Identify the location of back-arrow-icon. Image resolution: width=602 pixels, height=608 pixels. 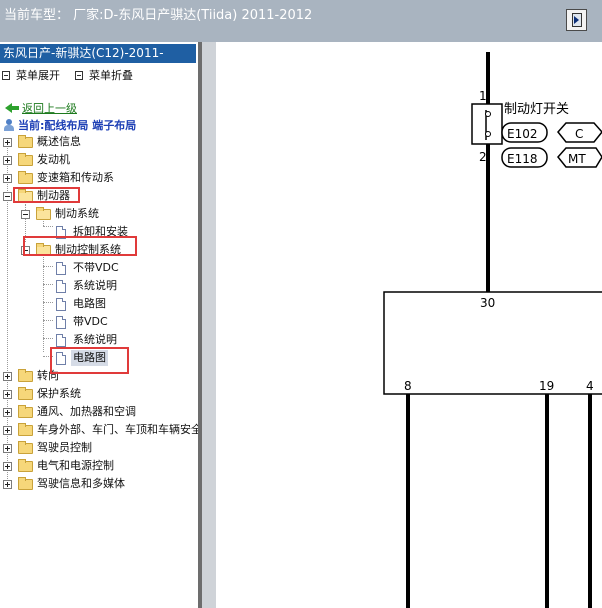
(12, 108).